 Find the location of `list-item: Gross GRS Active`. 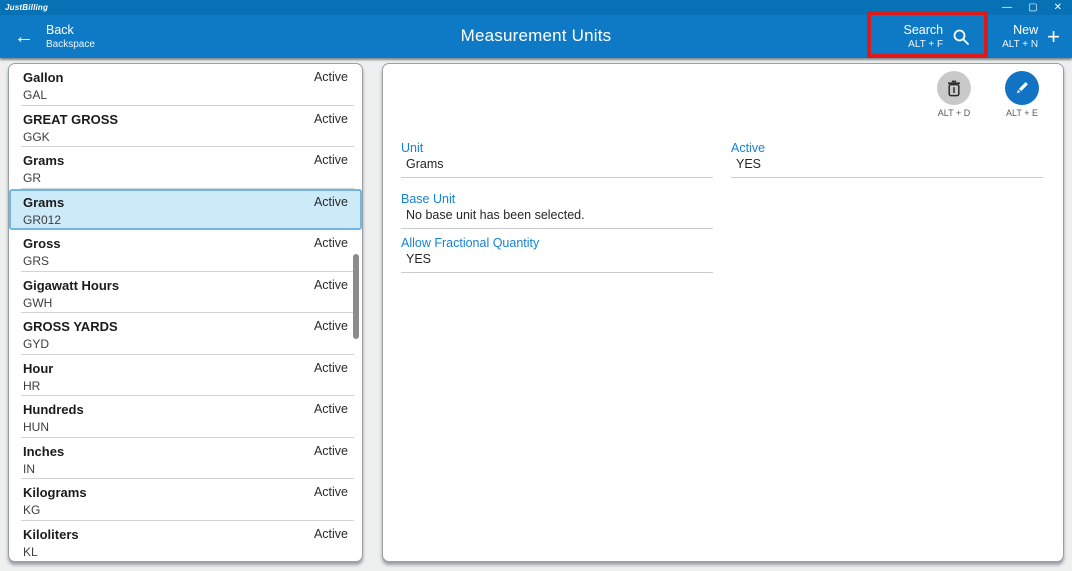

list-item: Gross GRS Active is located at coordinates (185, 251).